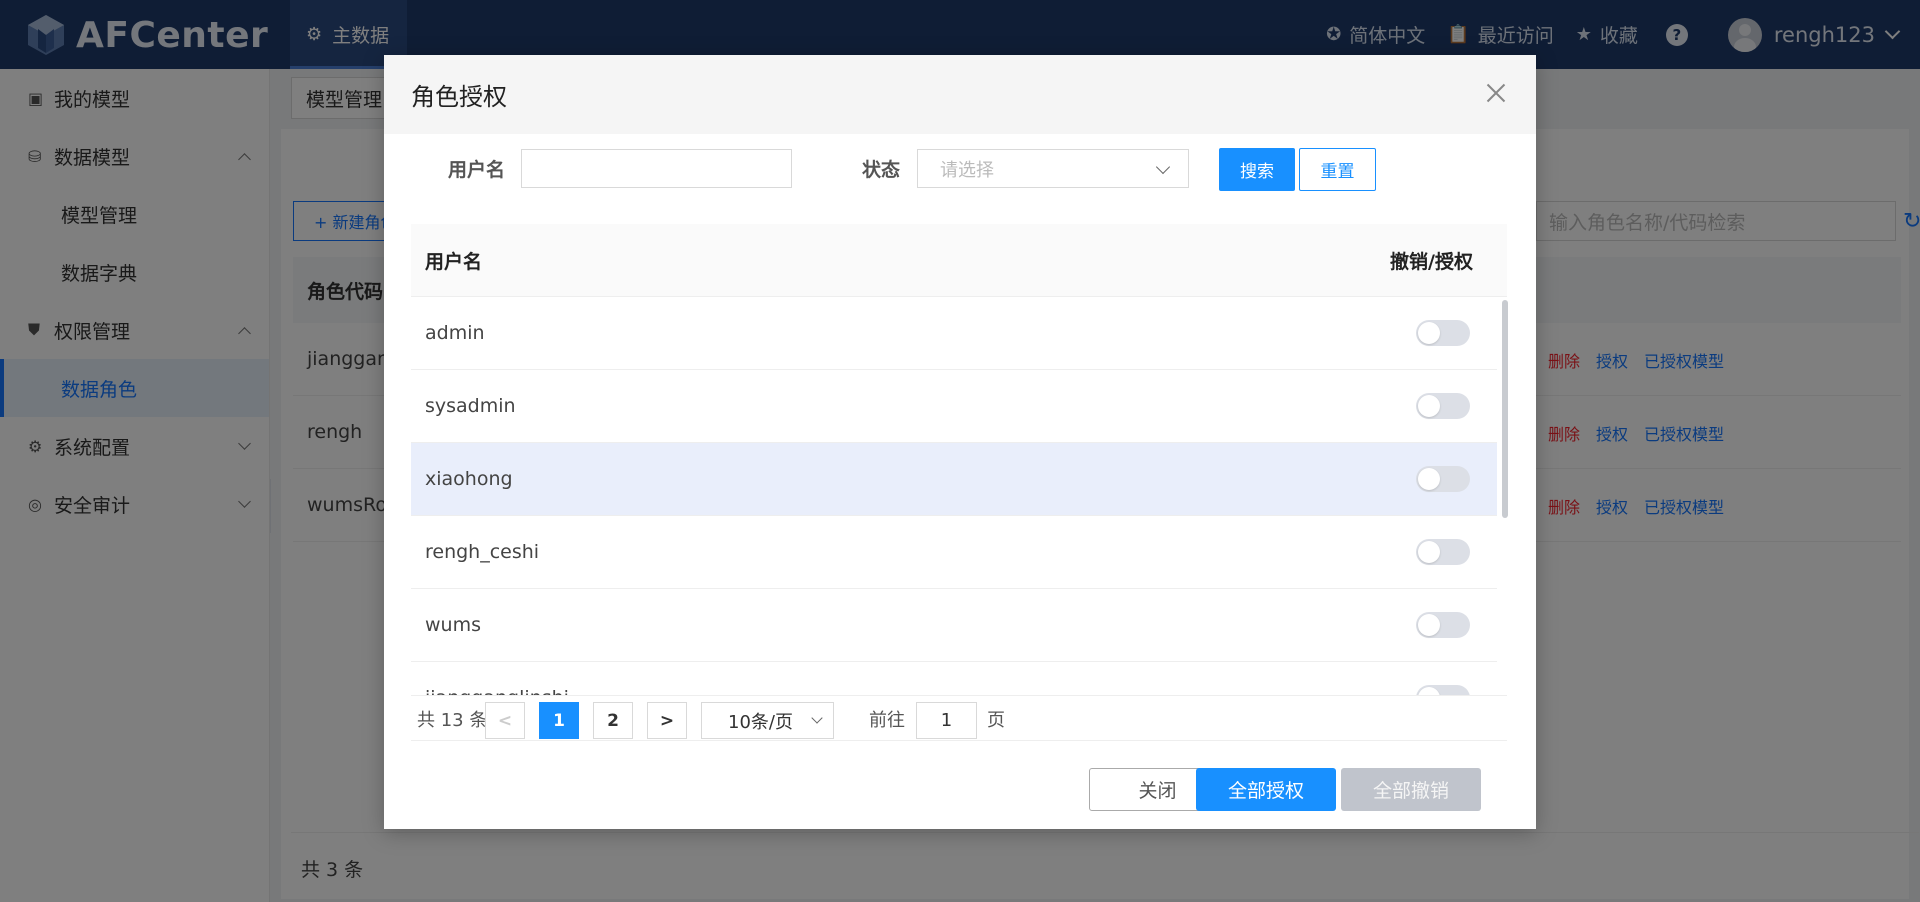 The width and height of the screenshot is (1920, 902). What do you see at coordinates (482, 552) in the screenshot?
I see `user-name: rengh_ceshi` at bounding box center [482, 552].